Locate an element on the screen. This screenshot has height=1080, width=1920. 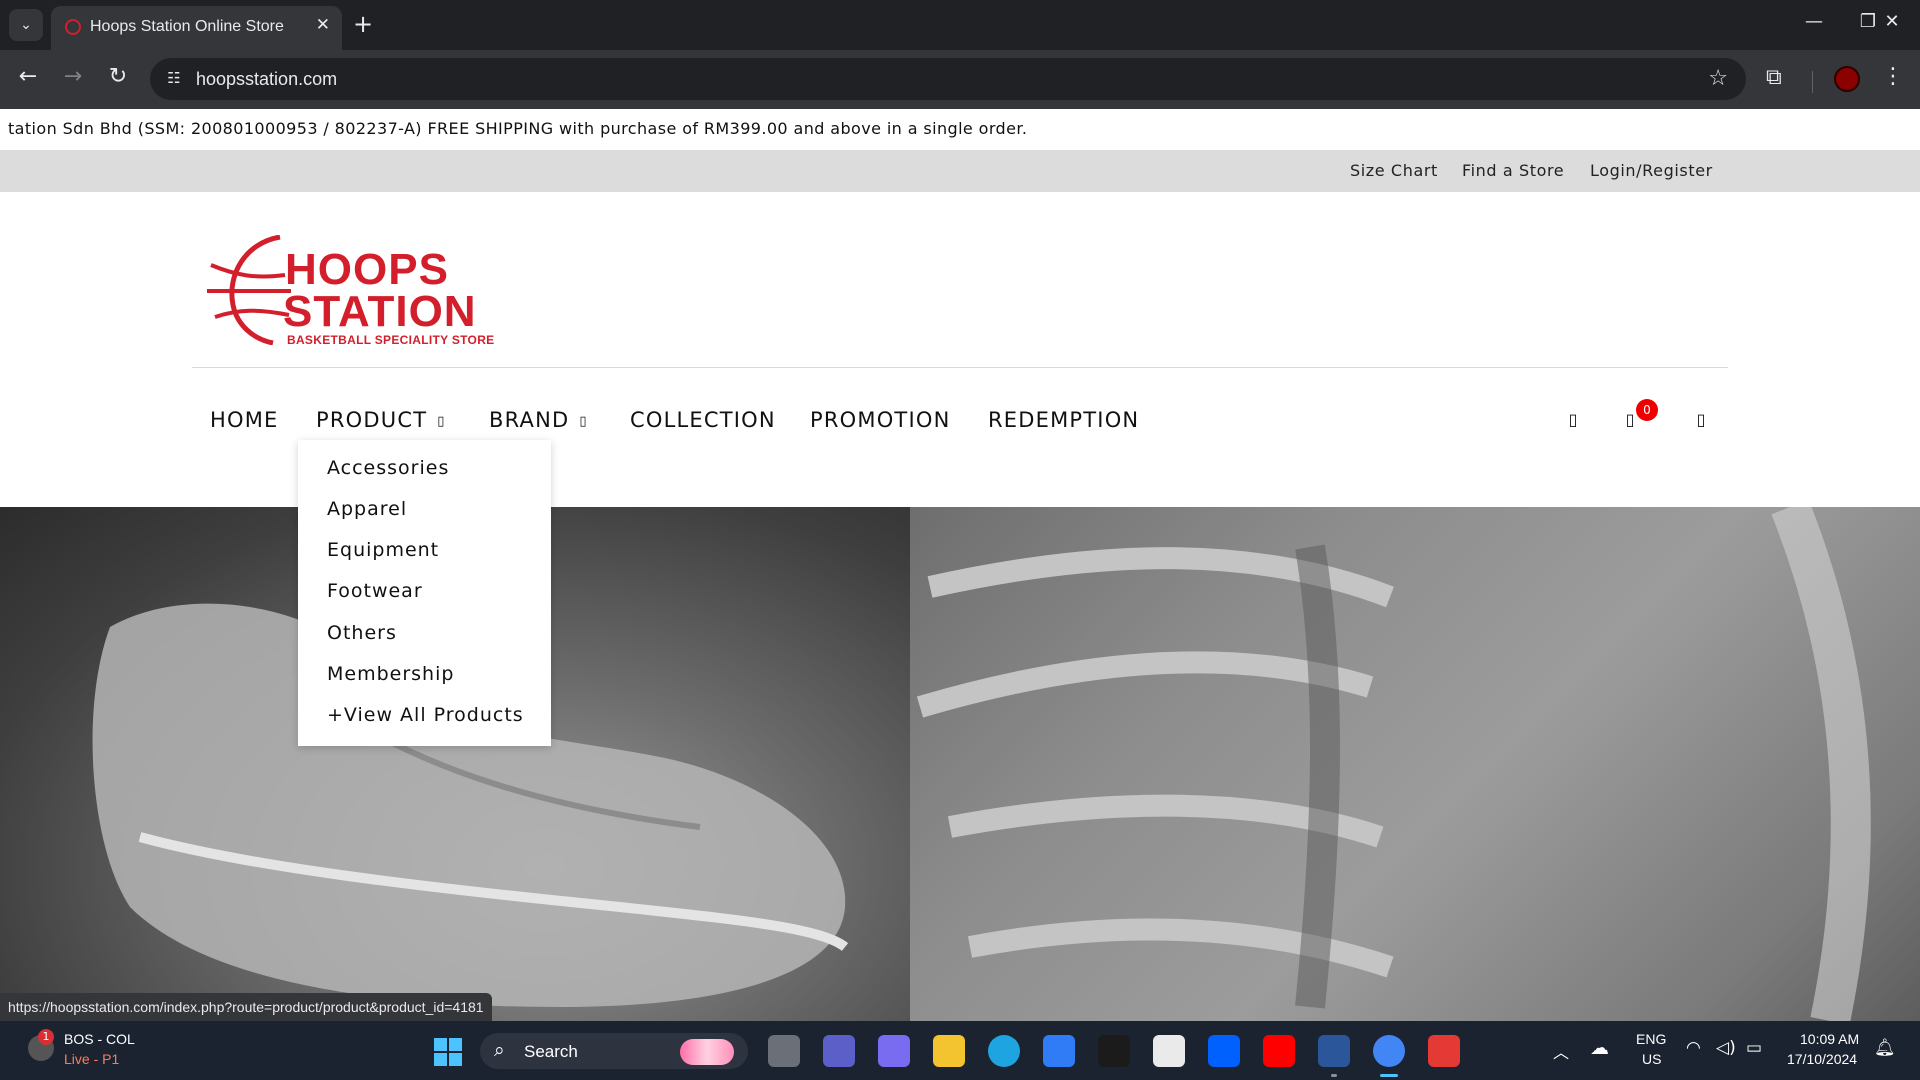
url-text: hoopsstation.com is located at coordinates (266, 79).